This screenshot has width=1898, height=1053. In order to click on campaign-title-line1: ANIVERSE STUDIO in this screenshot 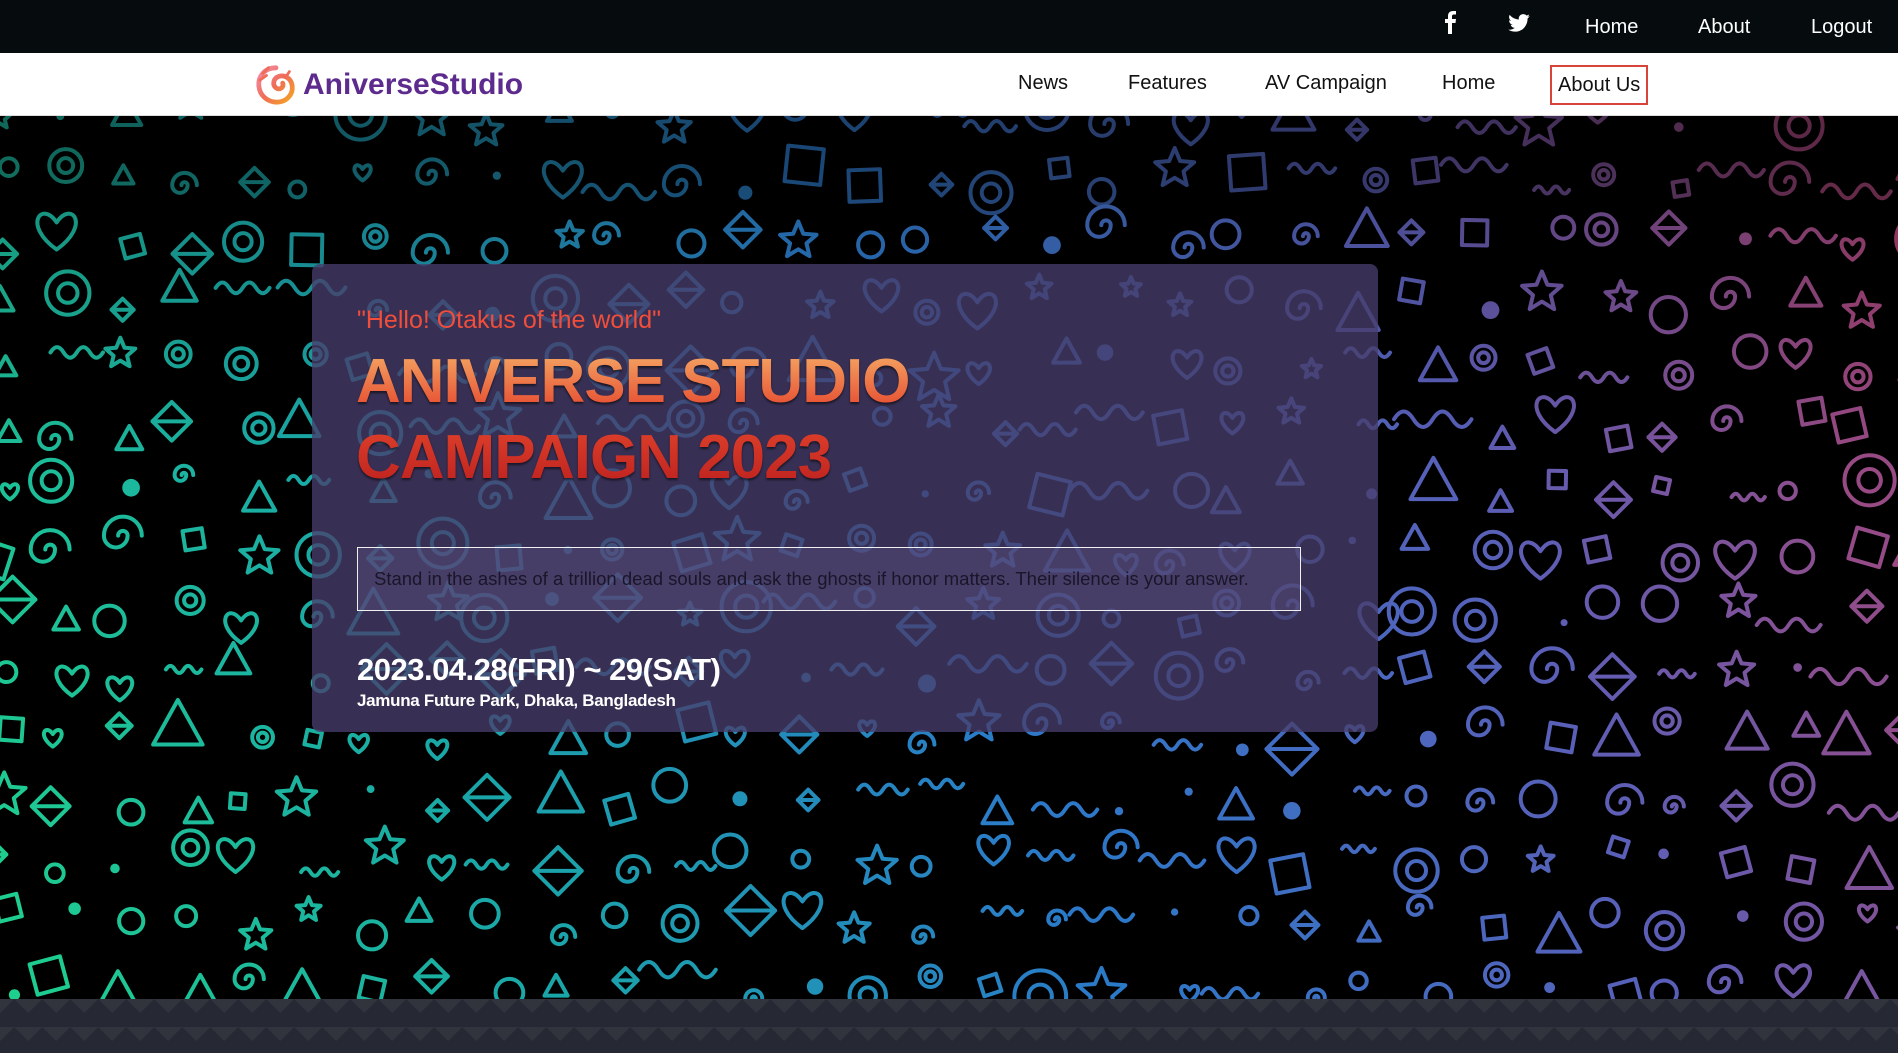, I will do `click(633, 381)`.